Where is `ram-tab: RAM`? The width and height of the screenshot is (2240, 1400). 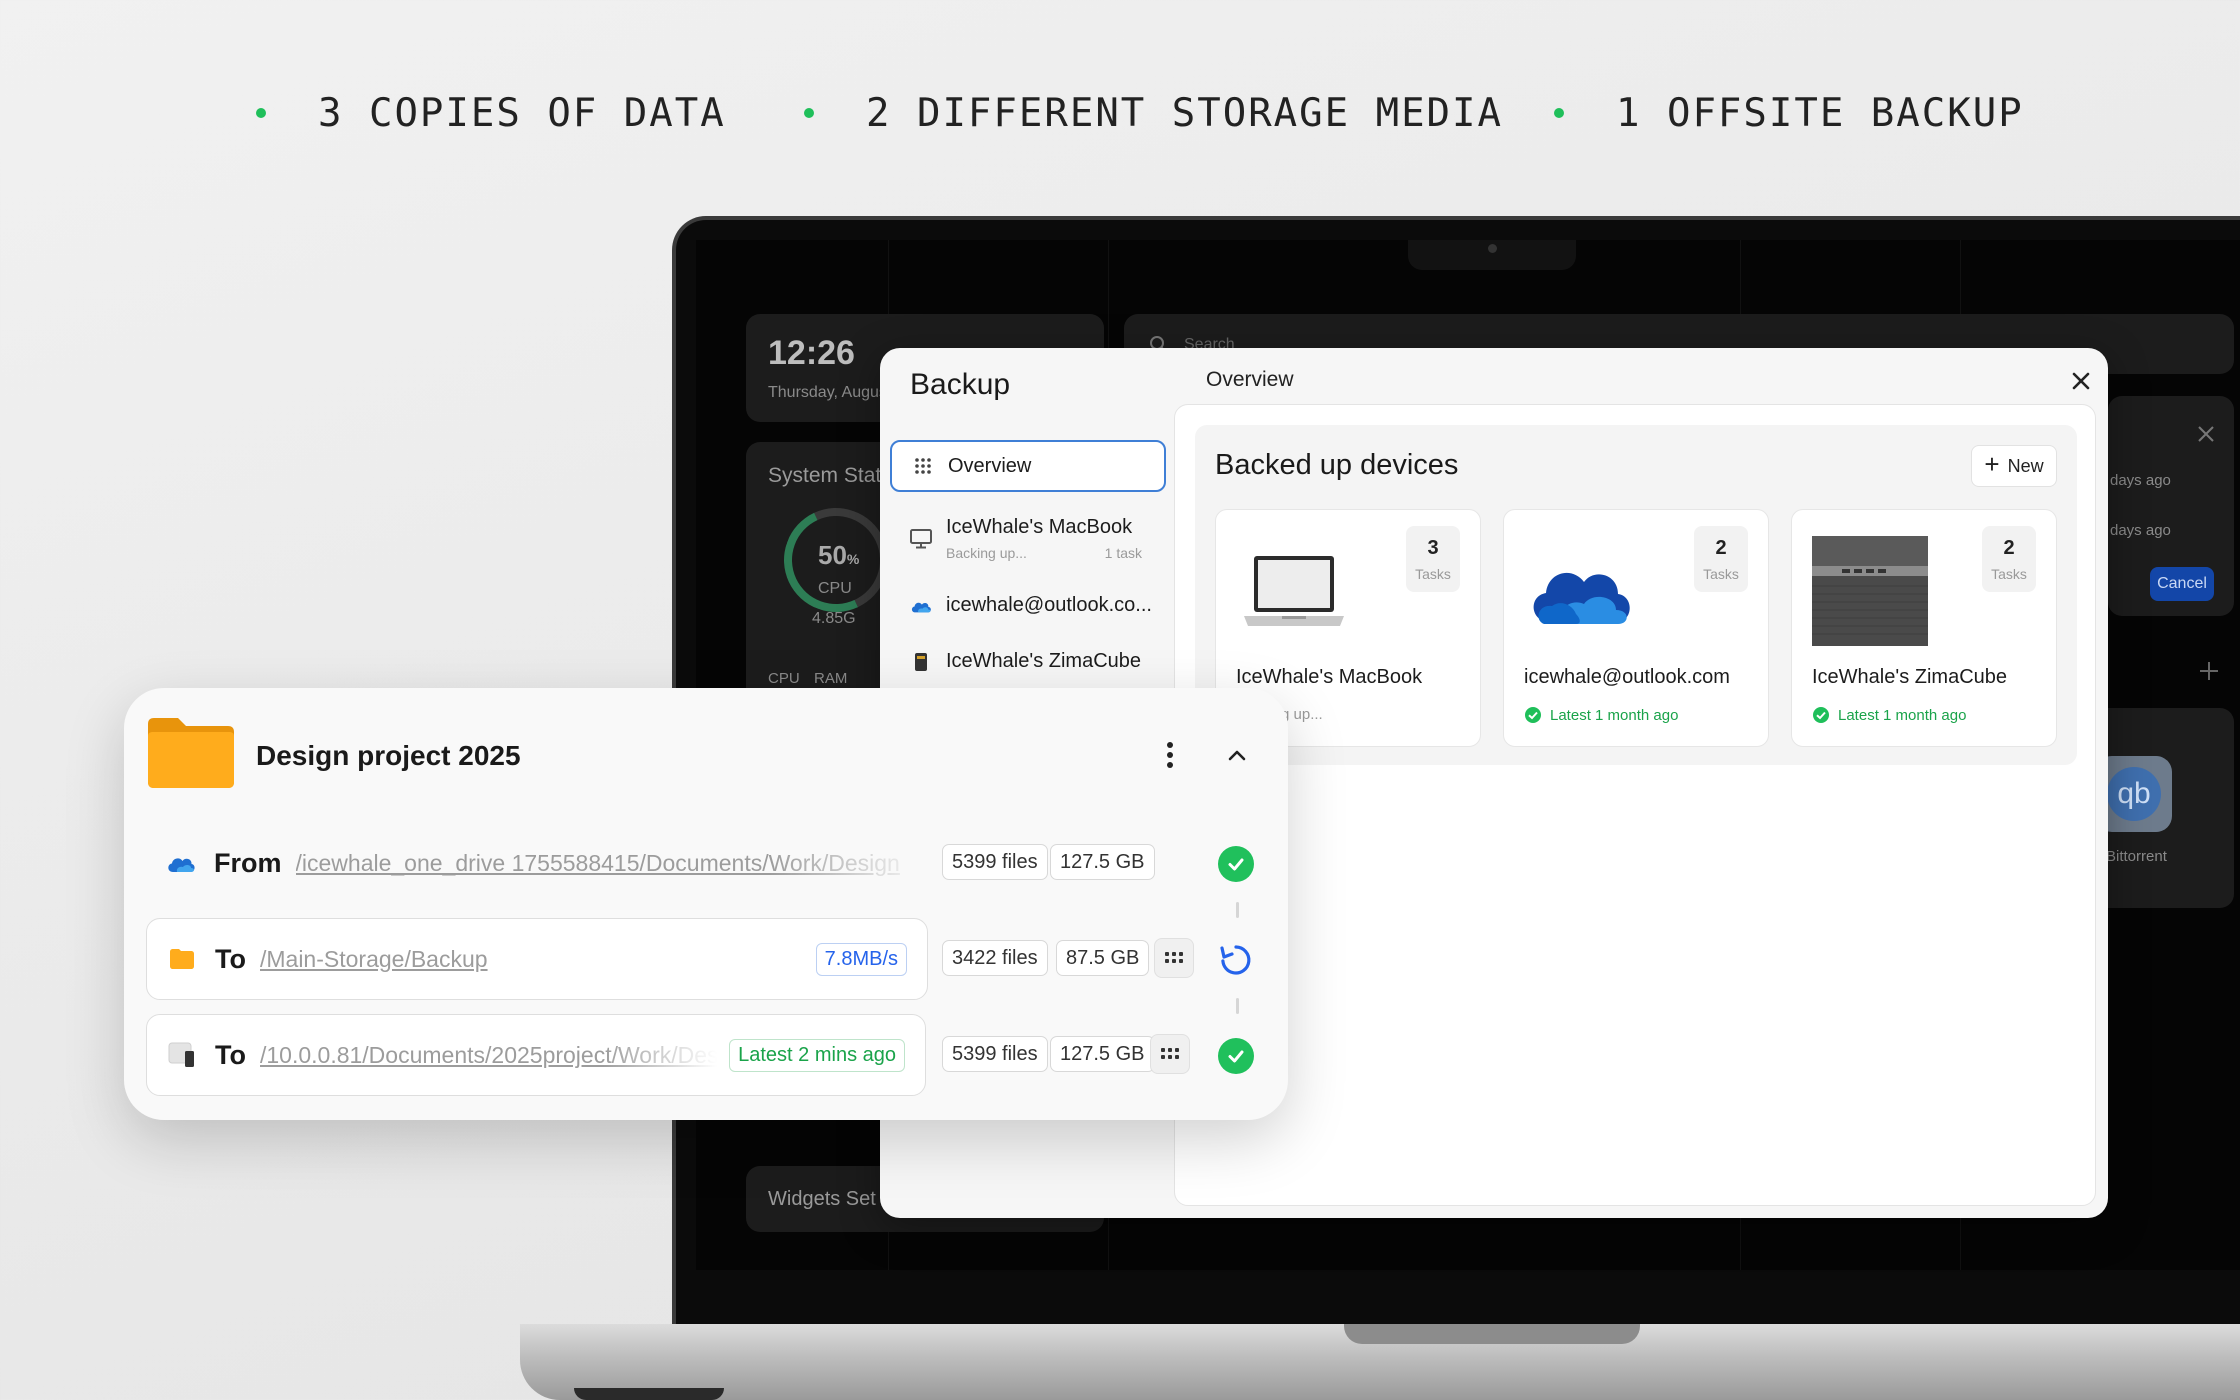
ram-tab: RAM is located at coordinates (830, 678).